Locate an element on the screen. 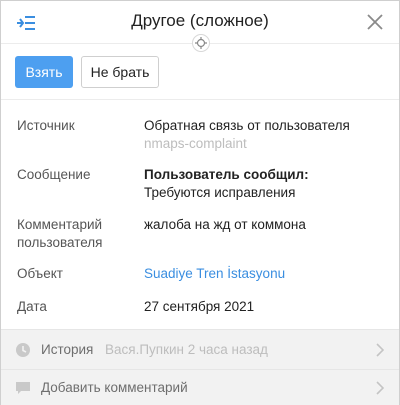  history-row: История Вася.Пупкин 2 часа назад is located at coordinates (200, 349).